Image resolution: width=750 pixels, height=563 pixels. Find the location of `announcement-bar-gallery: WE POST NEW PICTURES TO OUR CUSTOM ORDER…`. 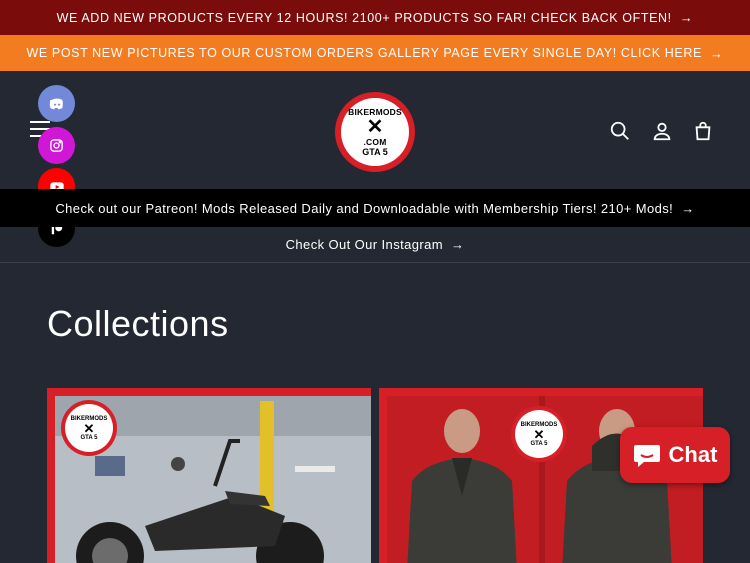

announcement-bar-gallery: WE POST NEW PICTURES TO OUR CUSTOM ORDER… is located at coordinates (375, 53).